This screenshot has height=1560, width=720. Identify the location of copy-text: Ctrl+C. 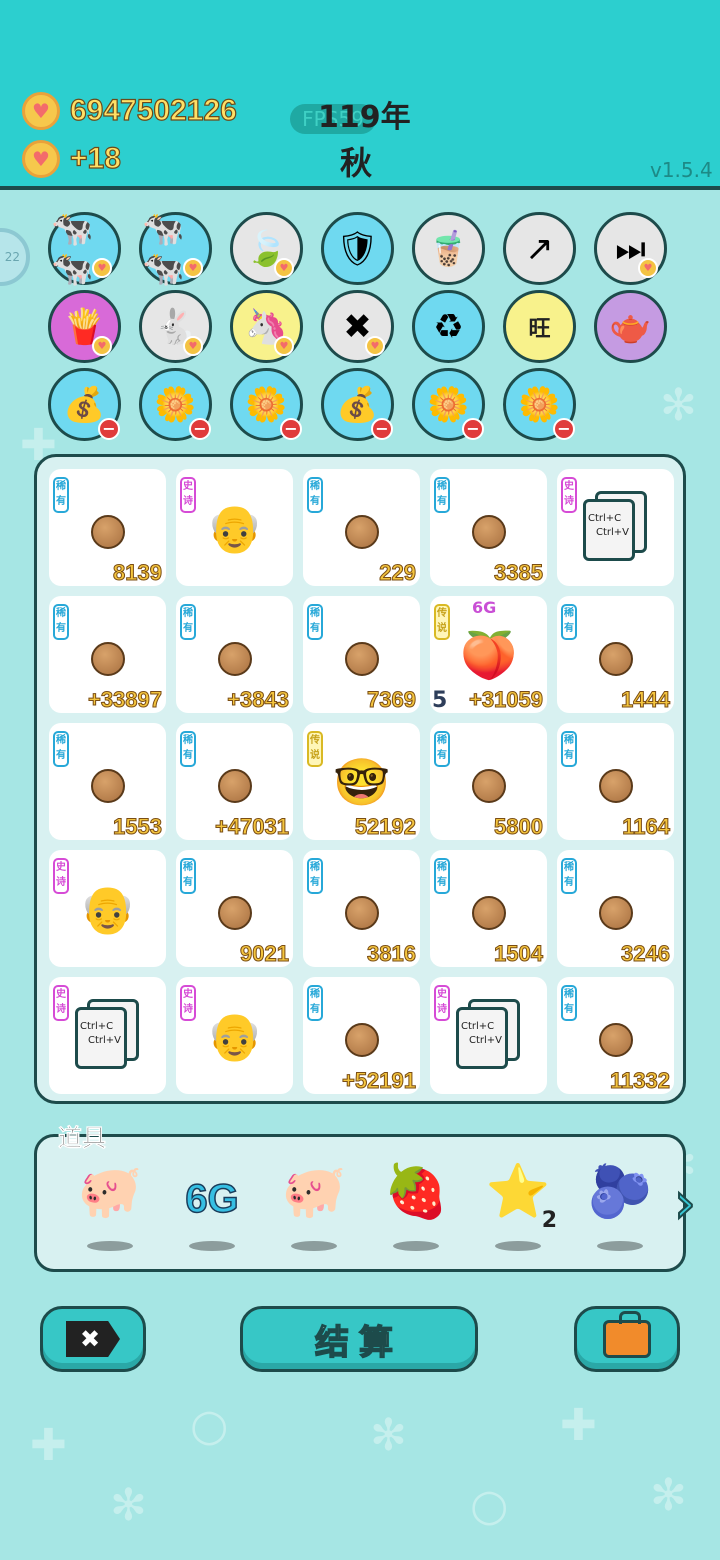
(605, 518).